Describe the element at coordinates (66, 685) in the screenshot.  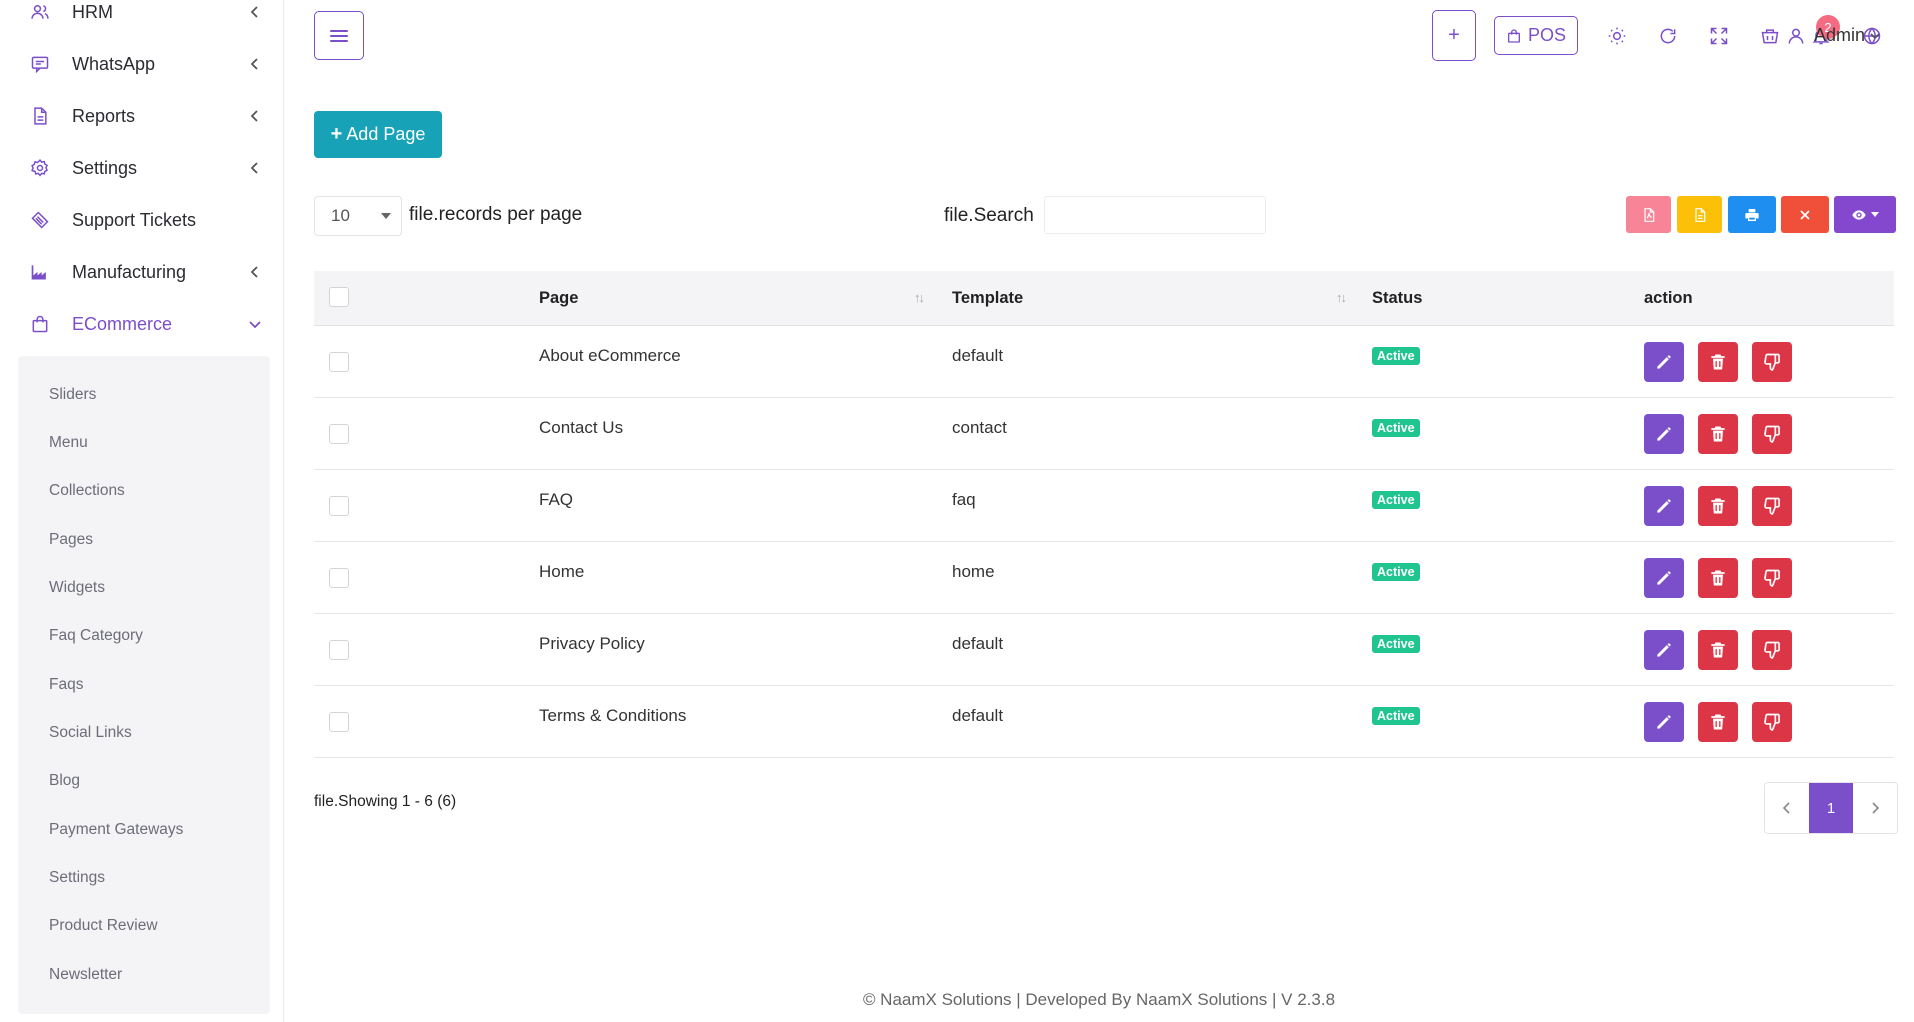
I see `submenu-item-faqs: Faqs` at that location.